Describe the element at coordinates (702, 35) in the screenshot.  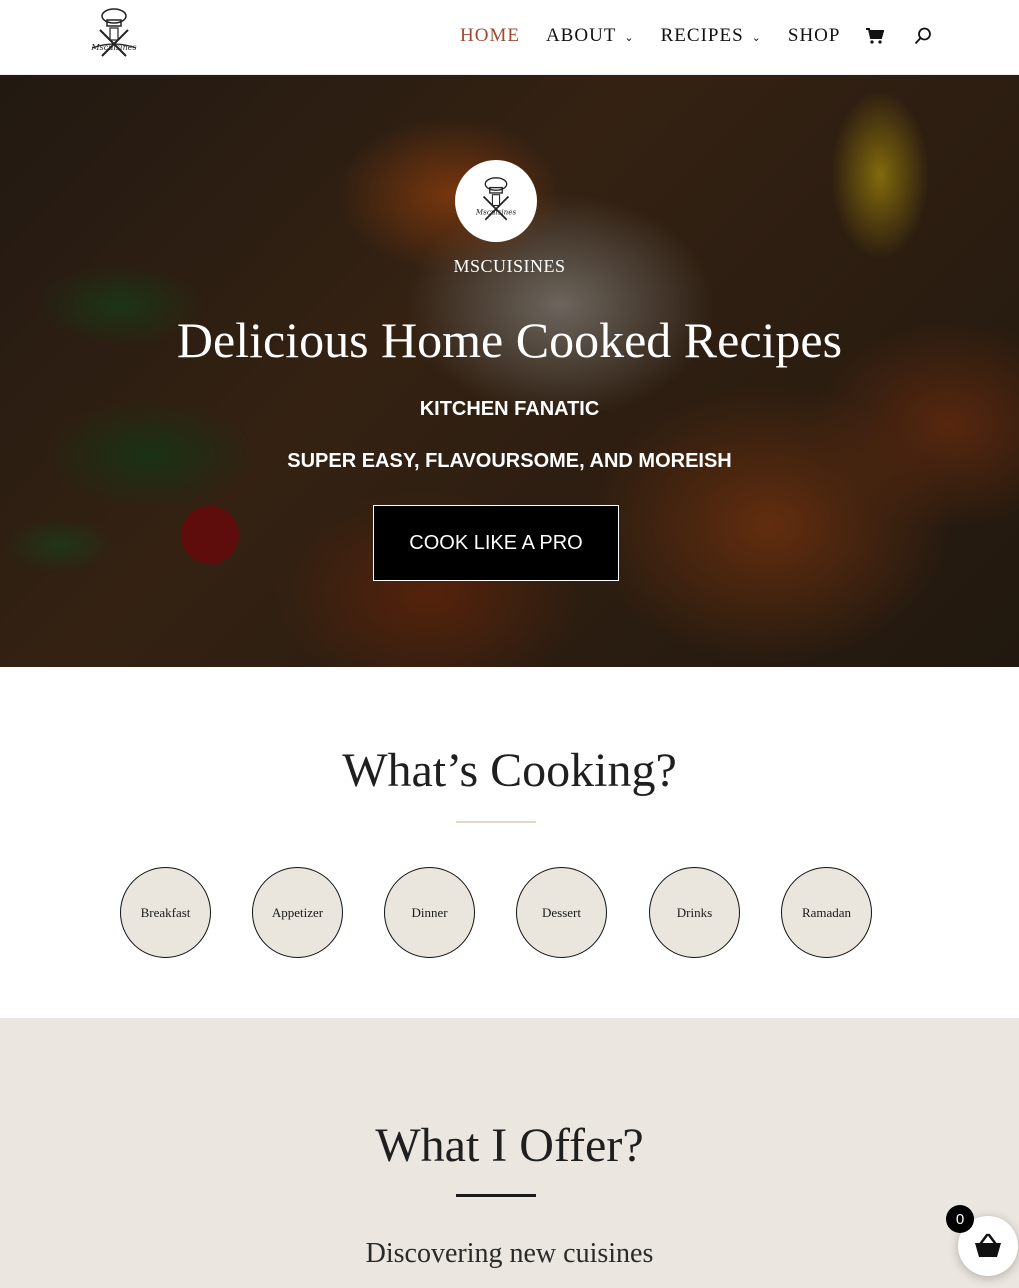
I see `nav-recipes-label: RECIPES` at that location.